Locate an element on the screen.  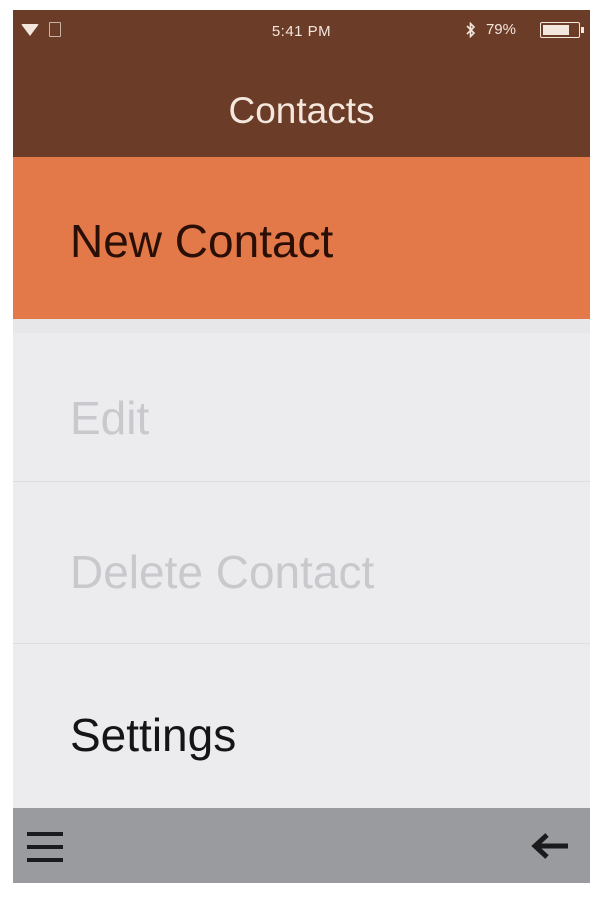
bluetooth-icon is located at coordinates (471, 29).